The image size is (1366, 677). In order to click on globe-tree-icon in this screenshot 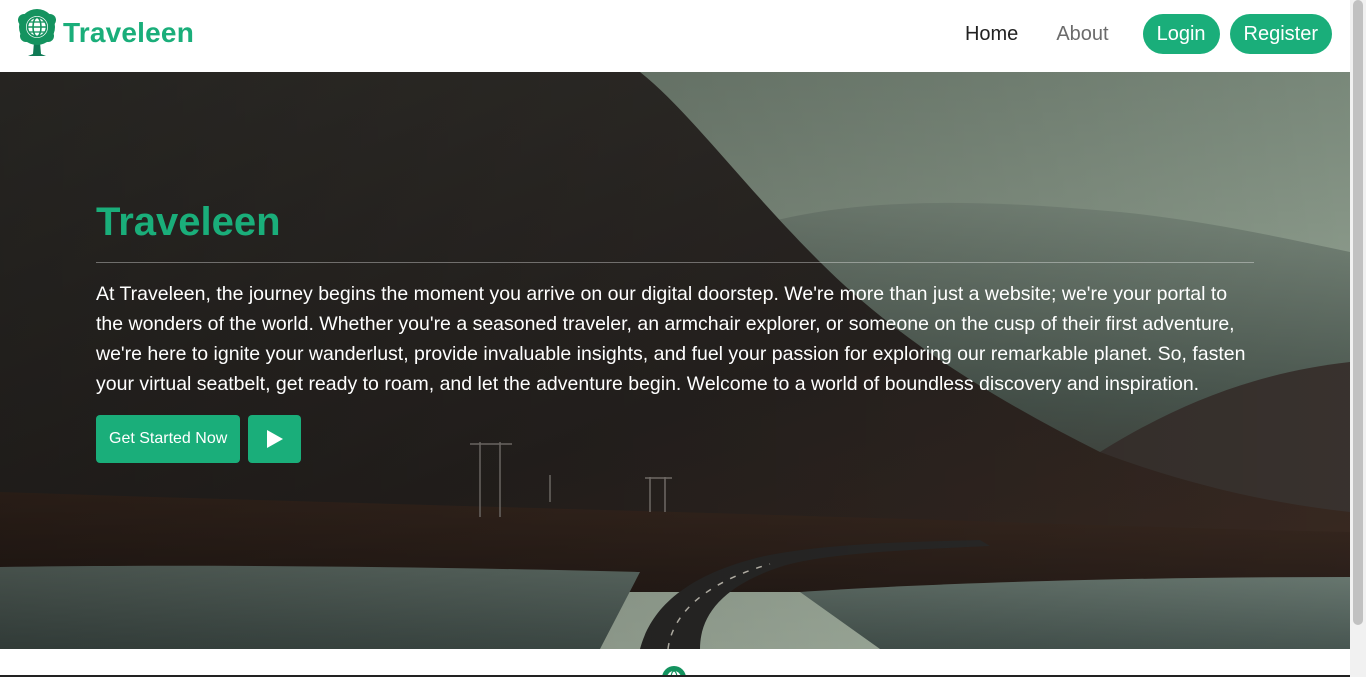, I will do `click(37, 32)`.